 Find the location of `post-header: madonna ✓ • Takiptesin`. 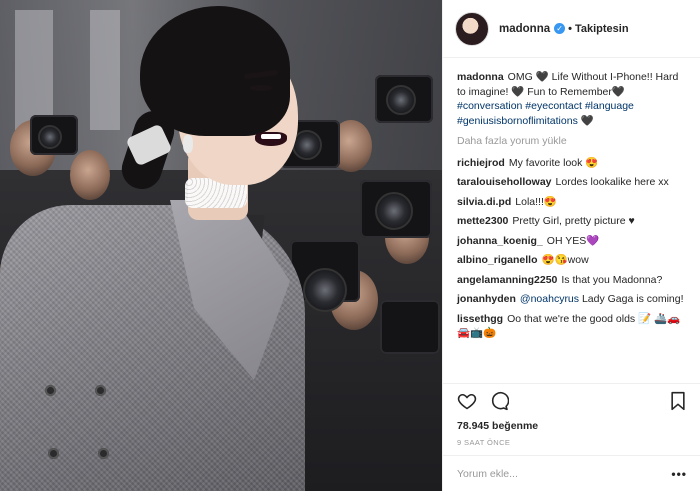

post-header: madonna ✓ • Takiptesin is located at coordinates (571, 29).